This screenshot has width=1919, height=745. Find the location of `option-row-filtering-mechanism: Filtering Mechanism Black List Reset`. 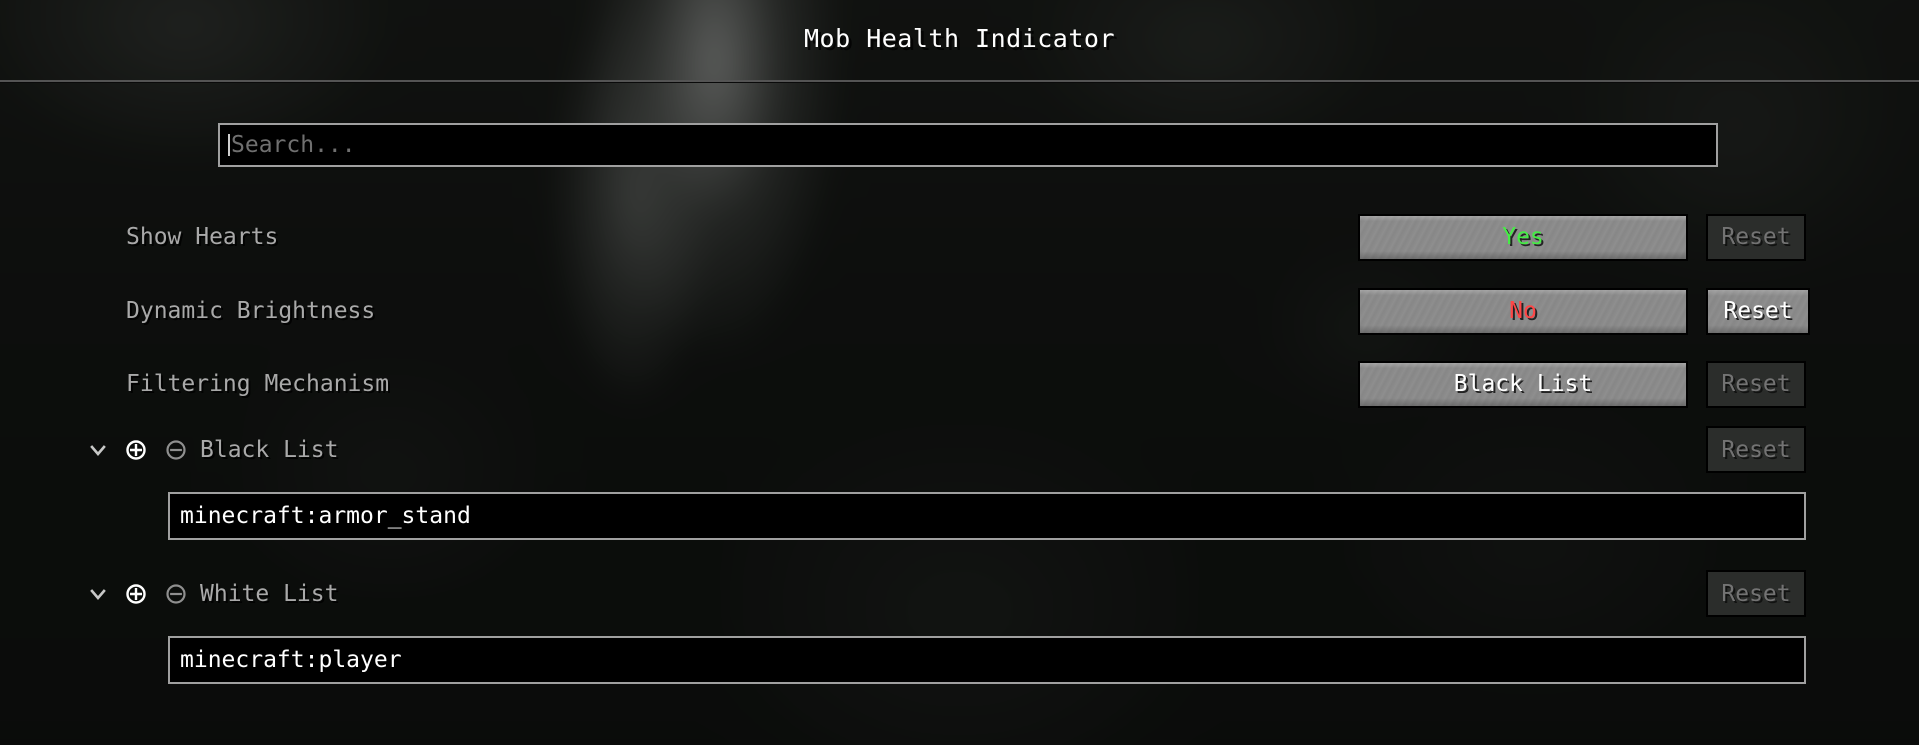

option-row-filtering-mechanism: Filtering Mechanism Black List Reset is located at coordinates (959, 384).